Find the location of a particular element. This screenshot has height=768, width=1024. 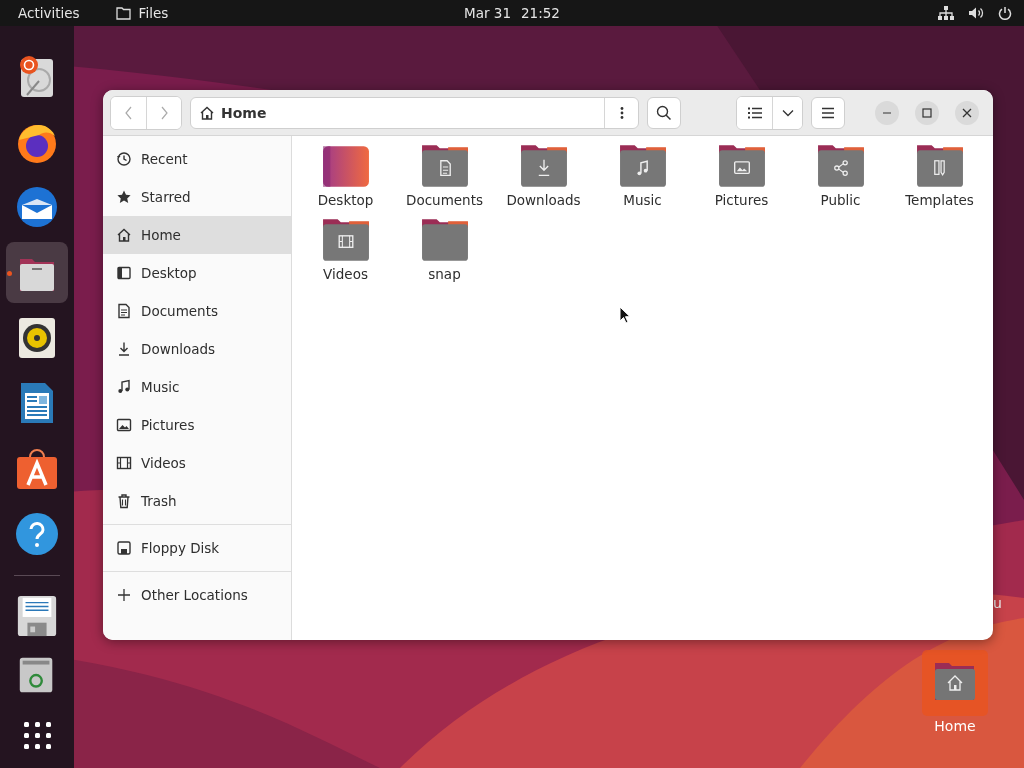

folder-name: Desktop is located at coordinates (345, 200).